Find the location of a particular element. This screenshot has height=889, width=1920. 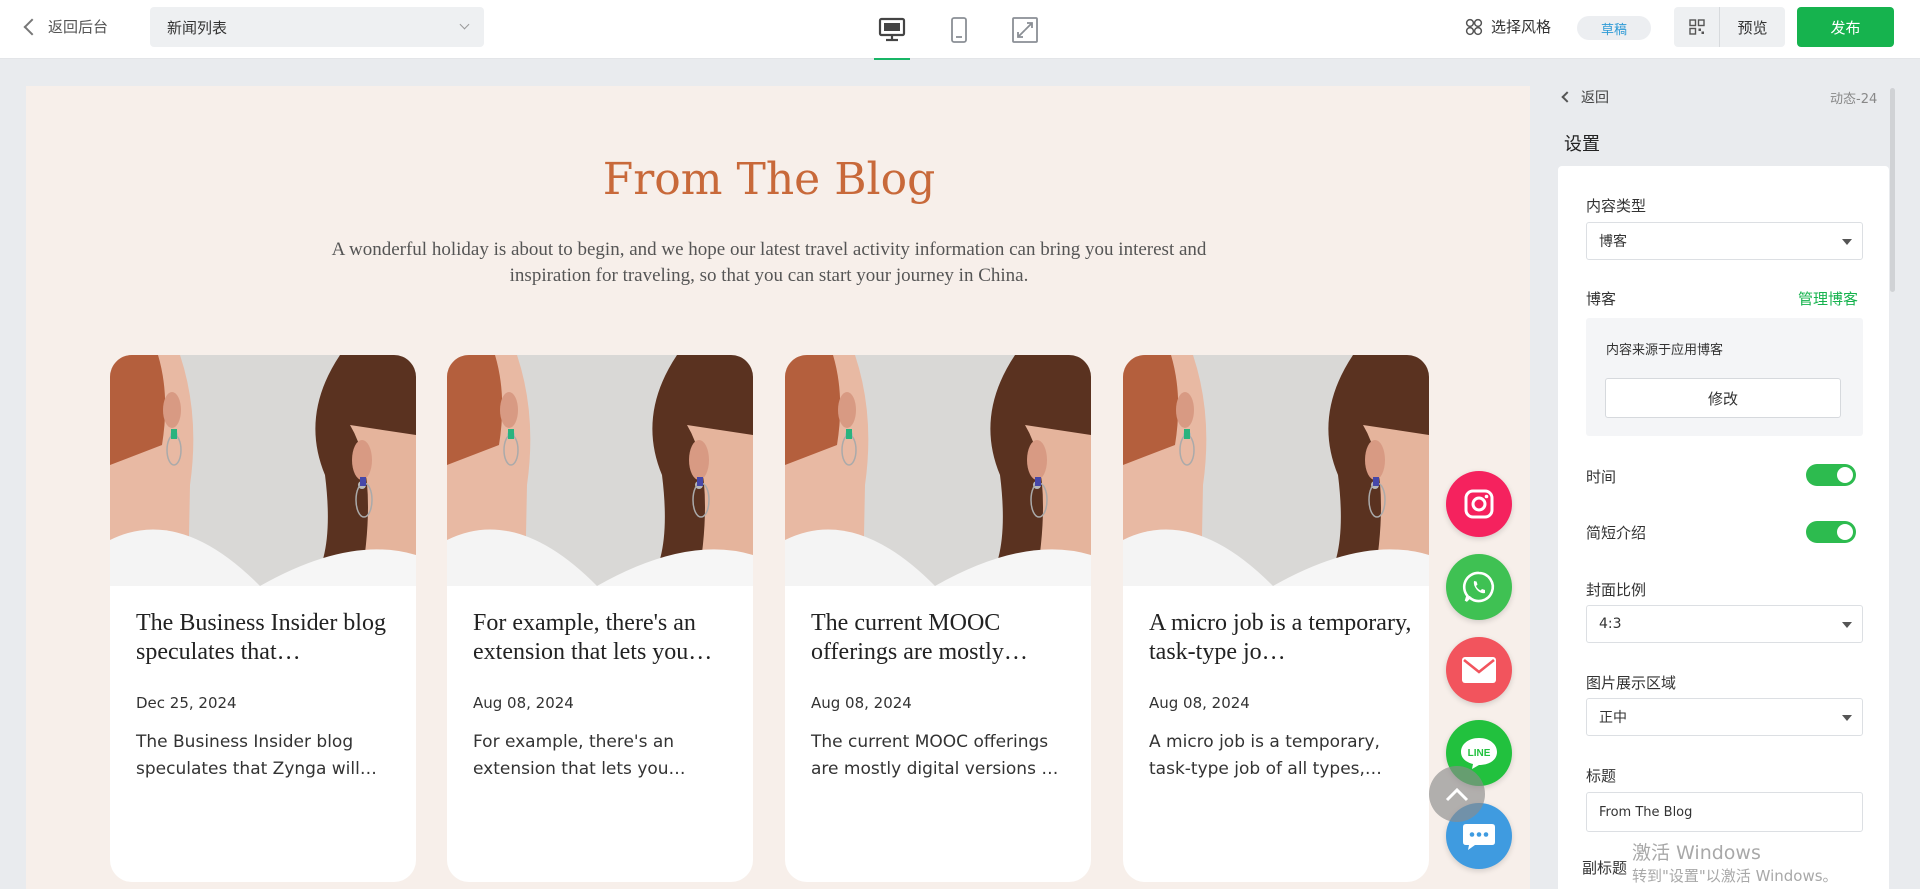

top-toolbar: 返回后台 新闻列表 选择风格 草稿 预览 发布 is located at coordinates (960, 30).